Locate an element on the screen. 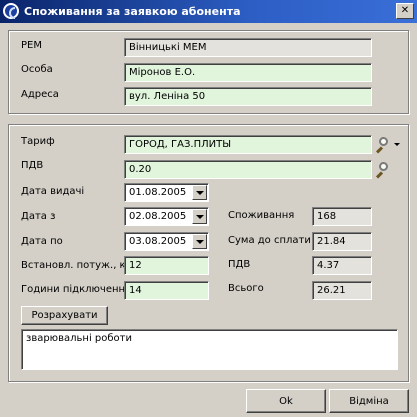 The image size is (417, 417). date-to-value: 03.08.2005 is located at coordinates (158, 241).